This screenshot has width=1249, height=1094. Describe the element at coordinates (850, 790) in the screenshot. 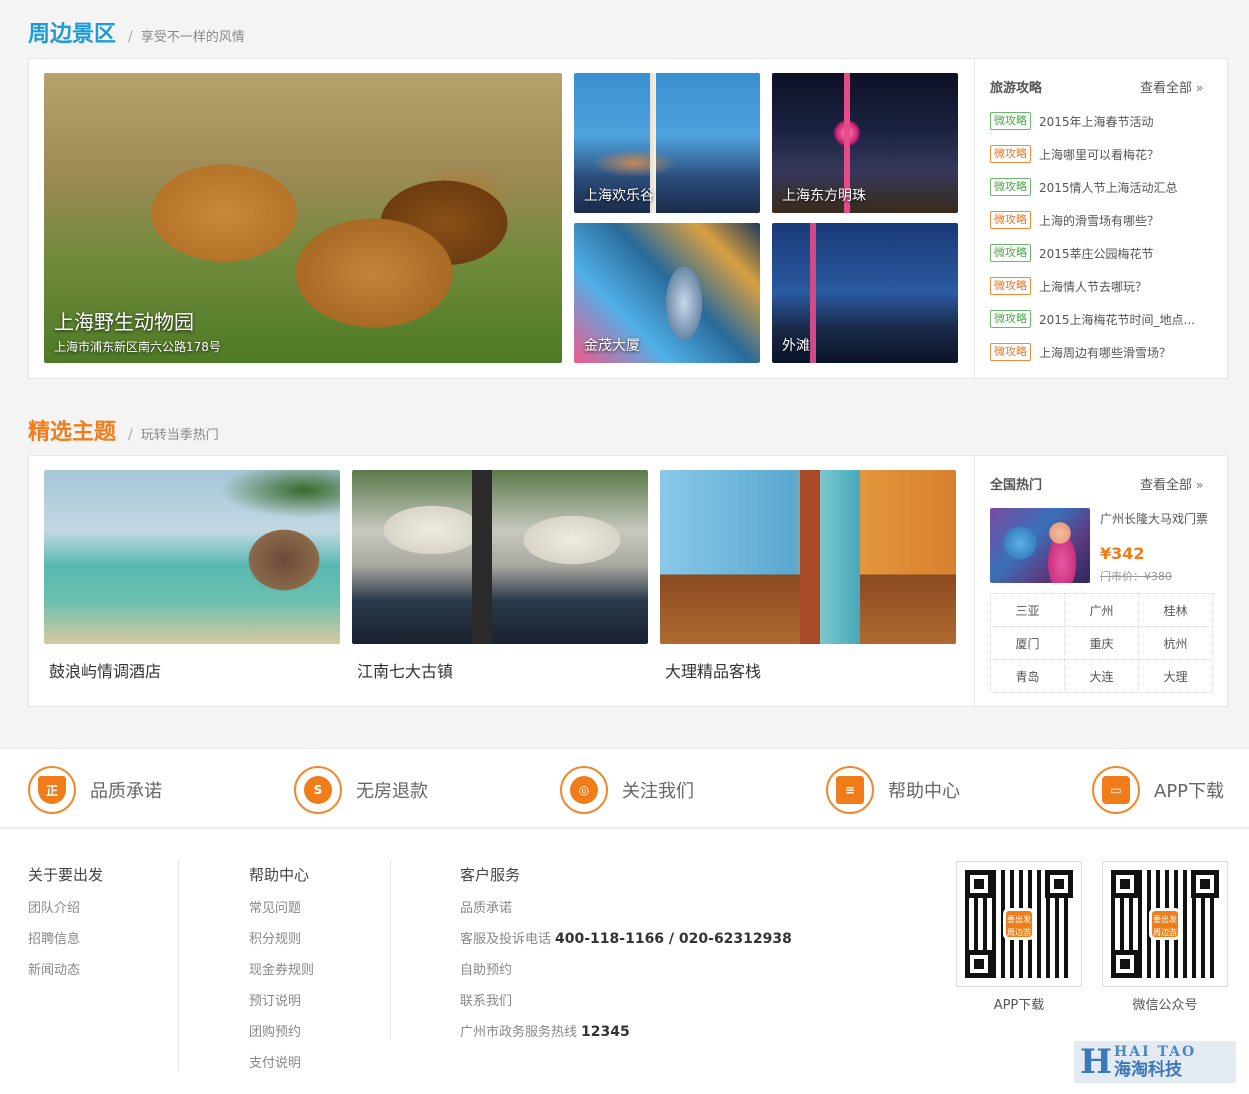

I see `chat-bubble-icon: ≡` at that location.